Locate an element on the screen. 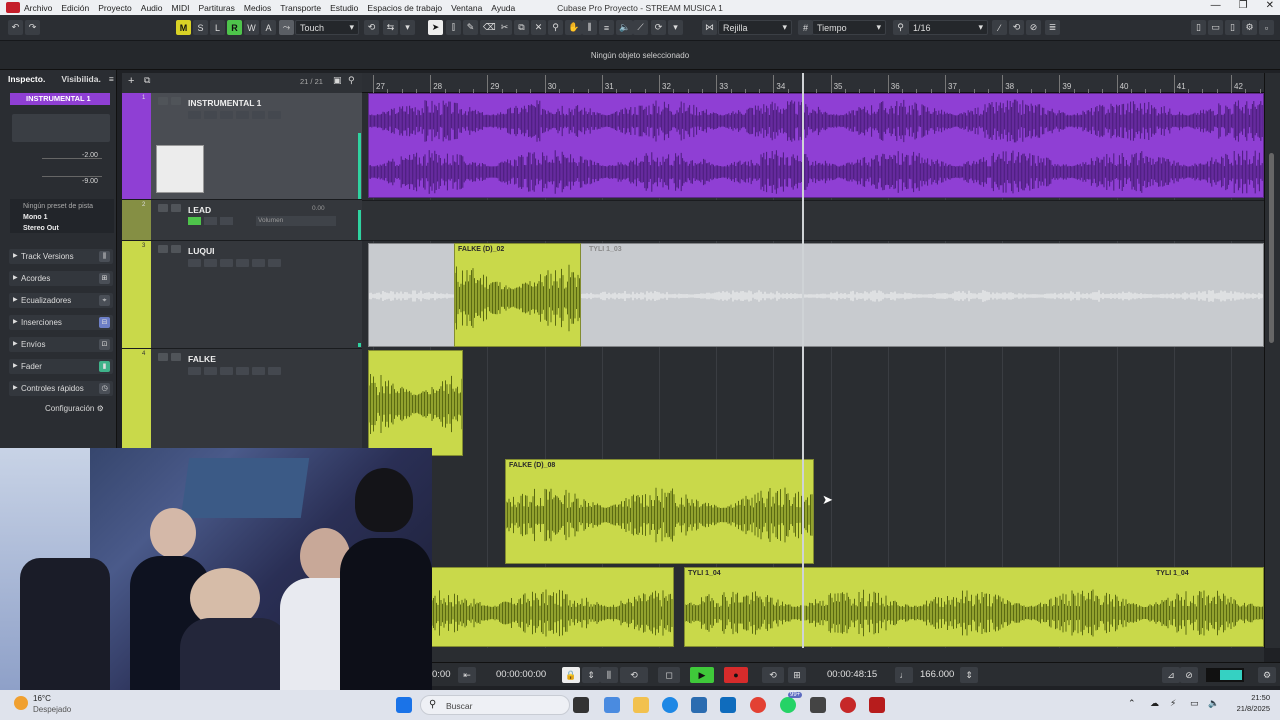 The image size is (1280, 720). menu-proyecto: Proyecto is located at coordinates (115, 8).